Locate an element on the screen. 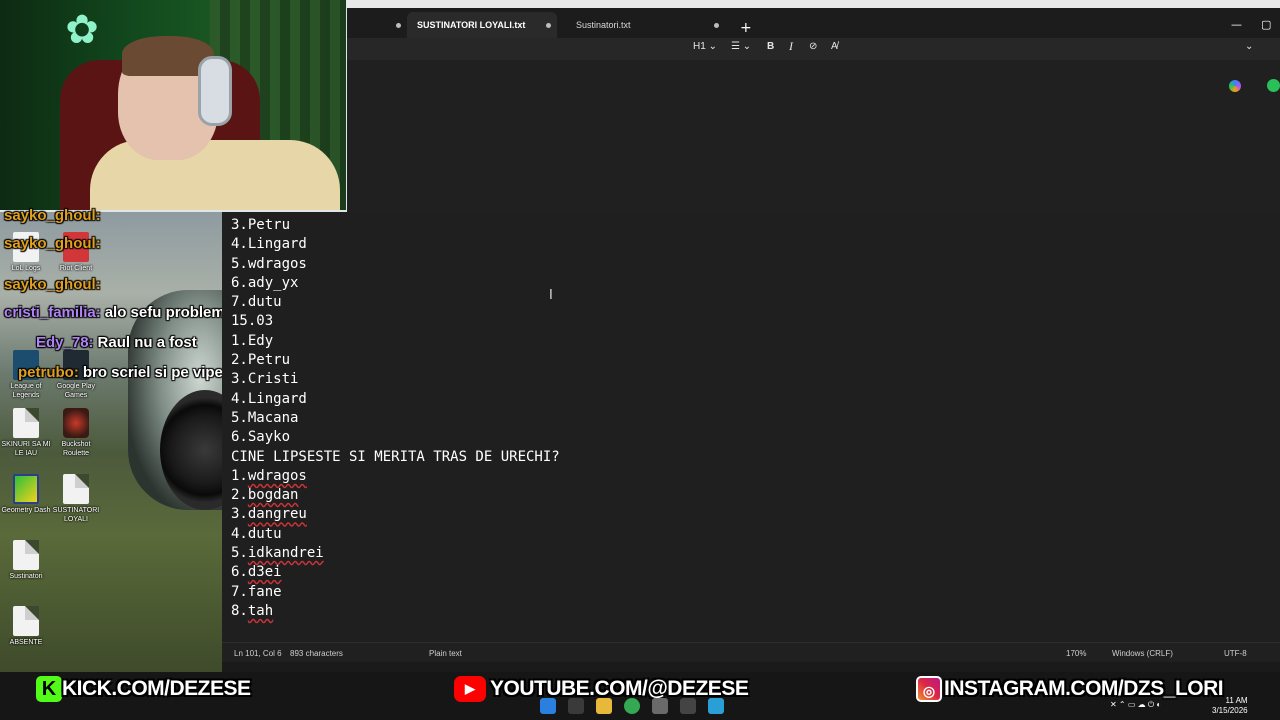 The height and width of the screenshot is (720, 1280). heading-dropdown: H1 ⌄ is located at coordinates (705, 46).